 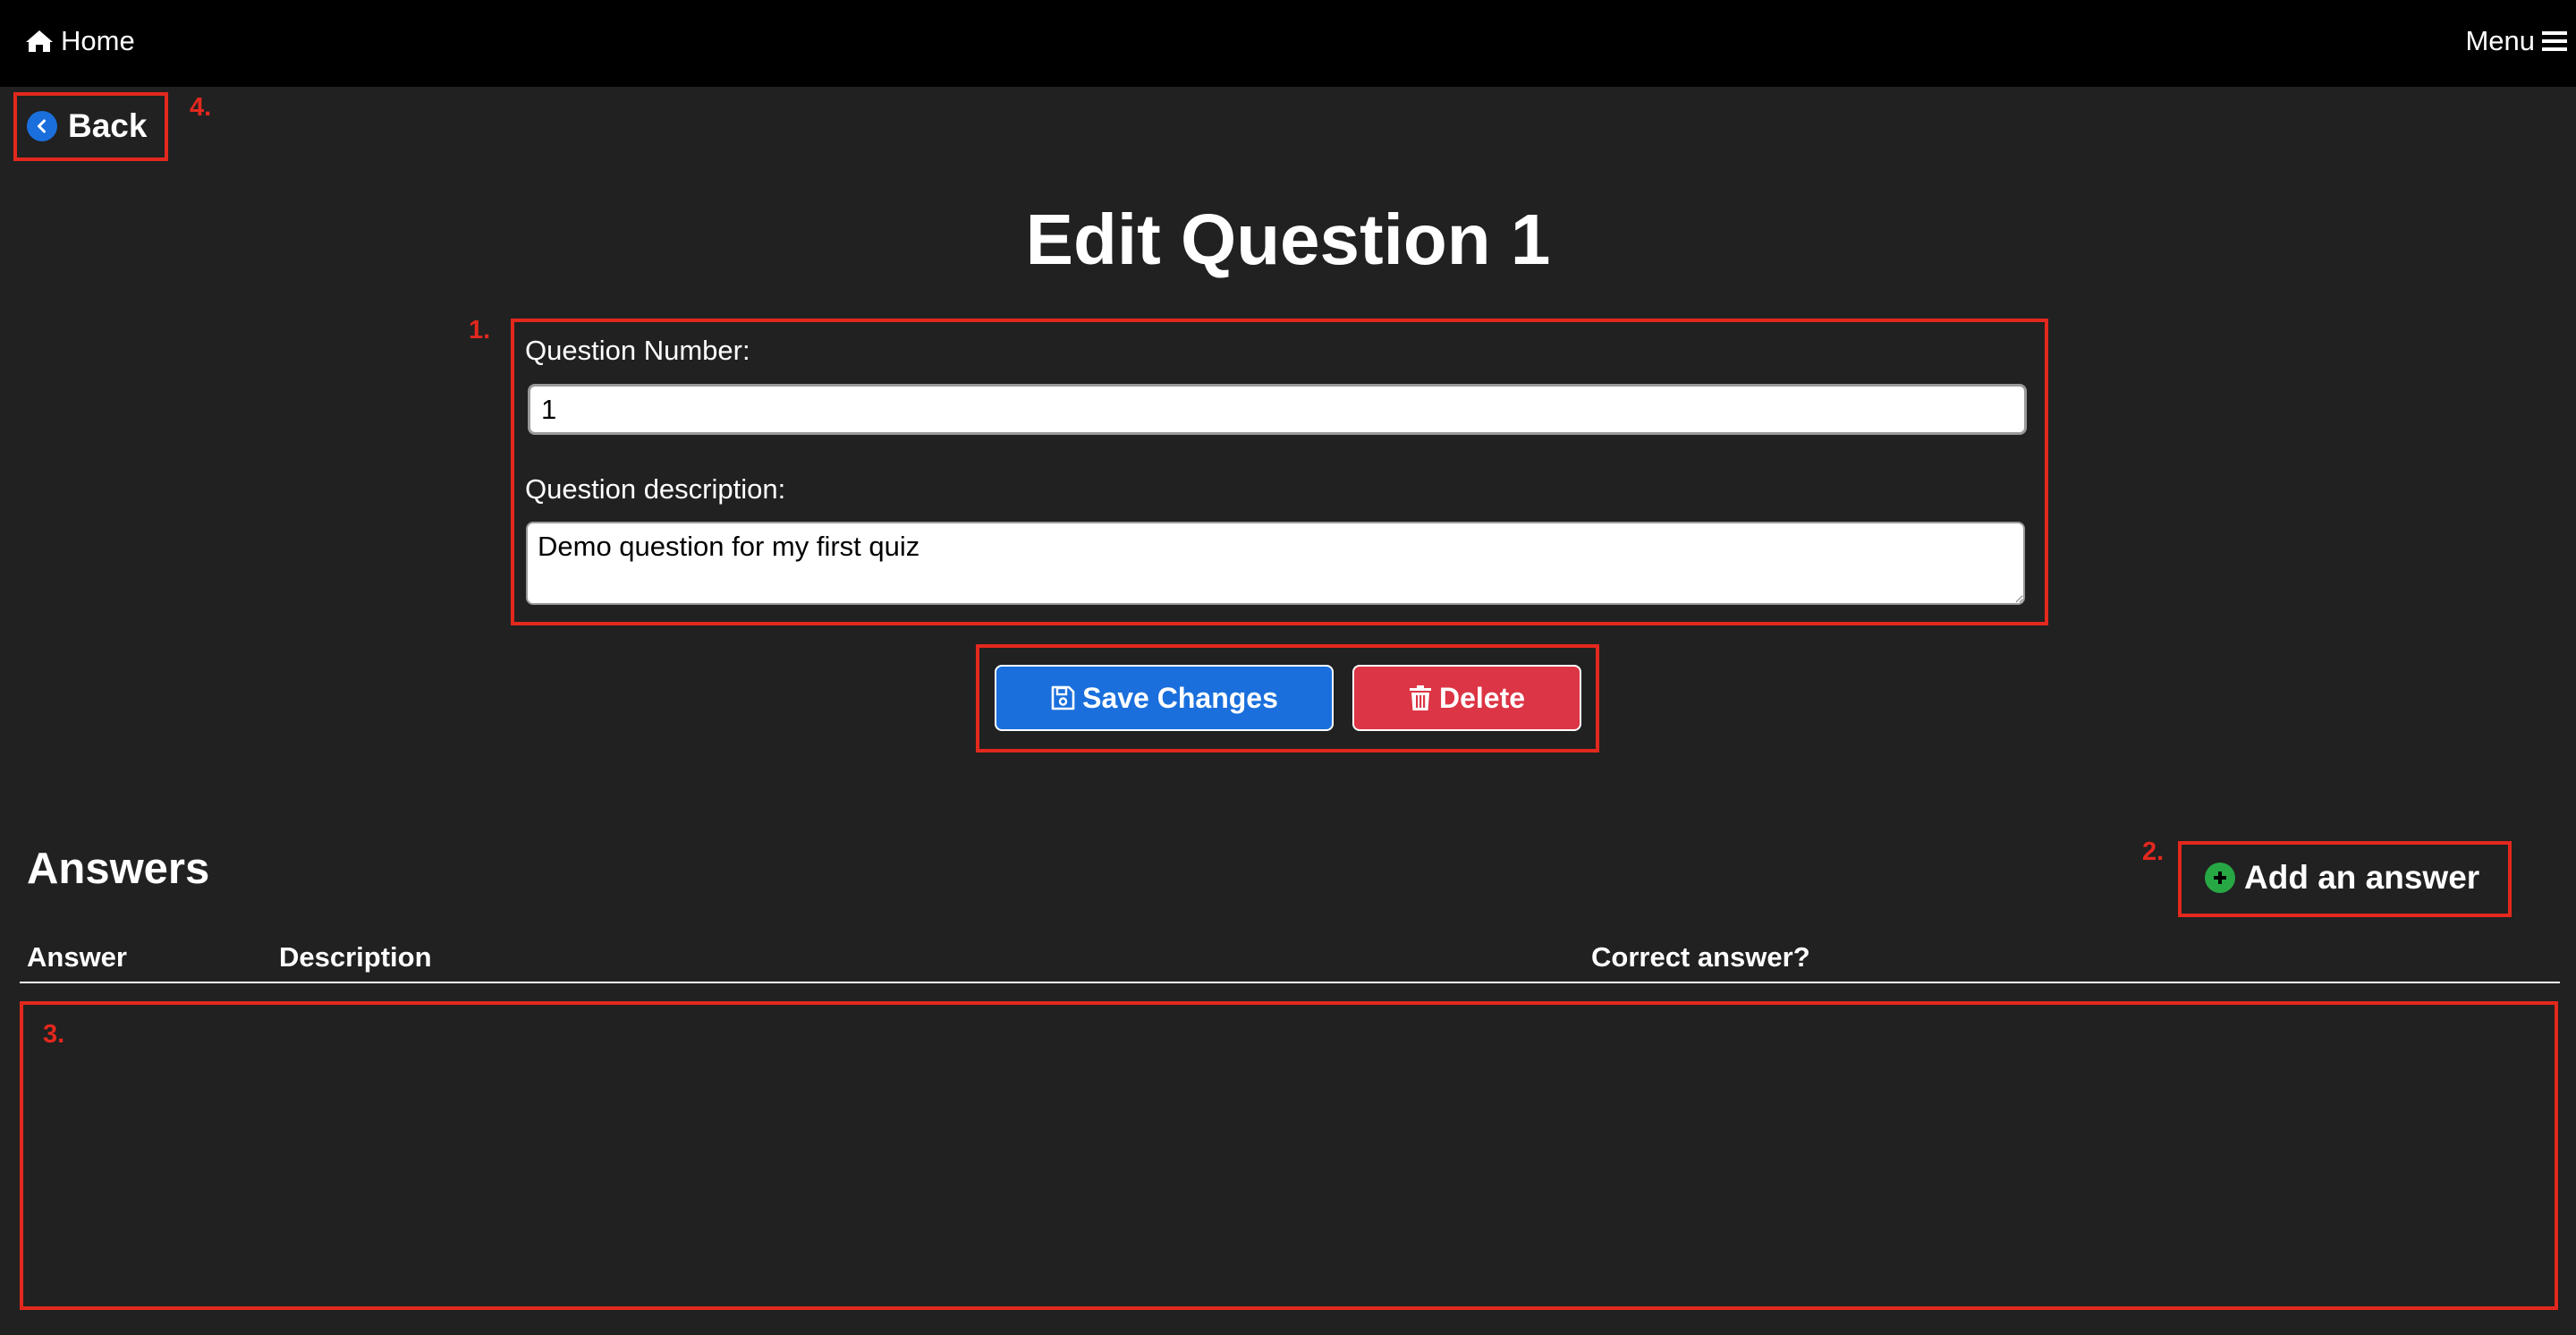 I want to click on floppy-disk-icon, so click(x=1063, y=697).